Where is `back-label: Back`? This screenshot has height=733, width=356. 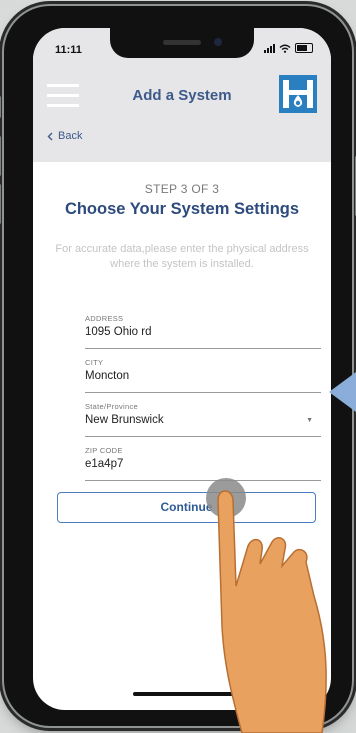
back-label: Back is located at coordinates (70, 136).